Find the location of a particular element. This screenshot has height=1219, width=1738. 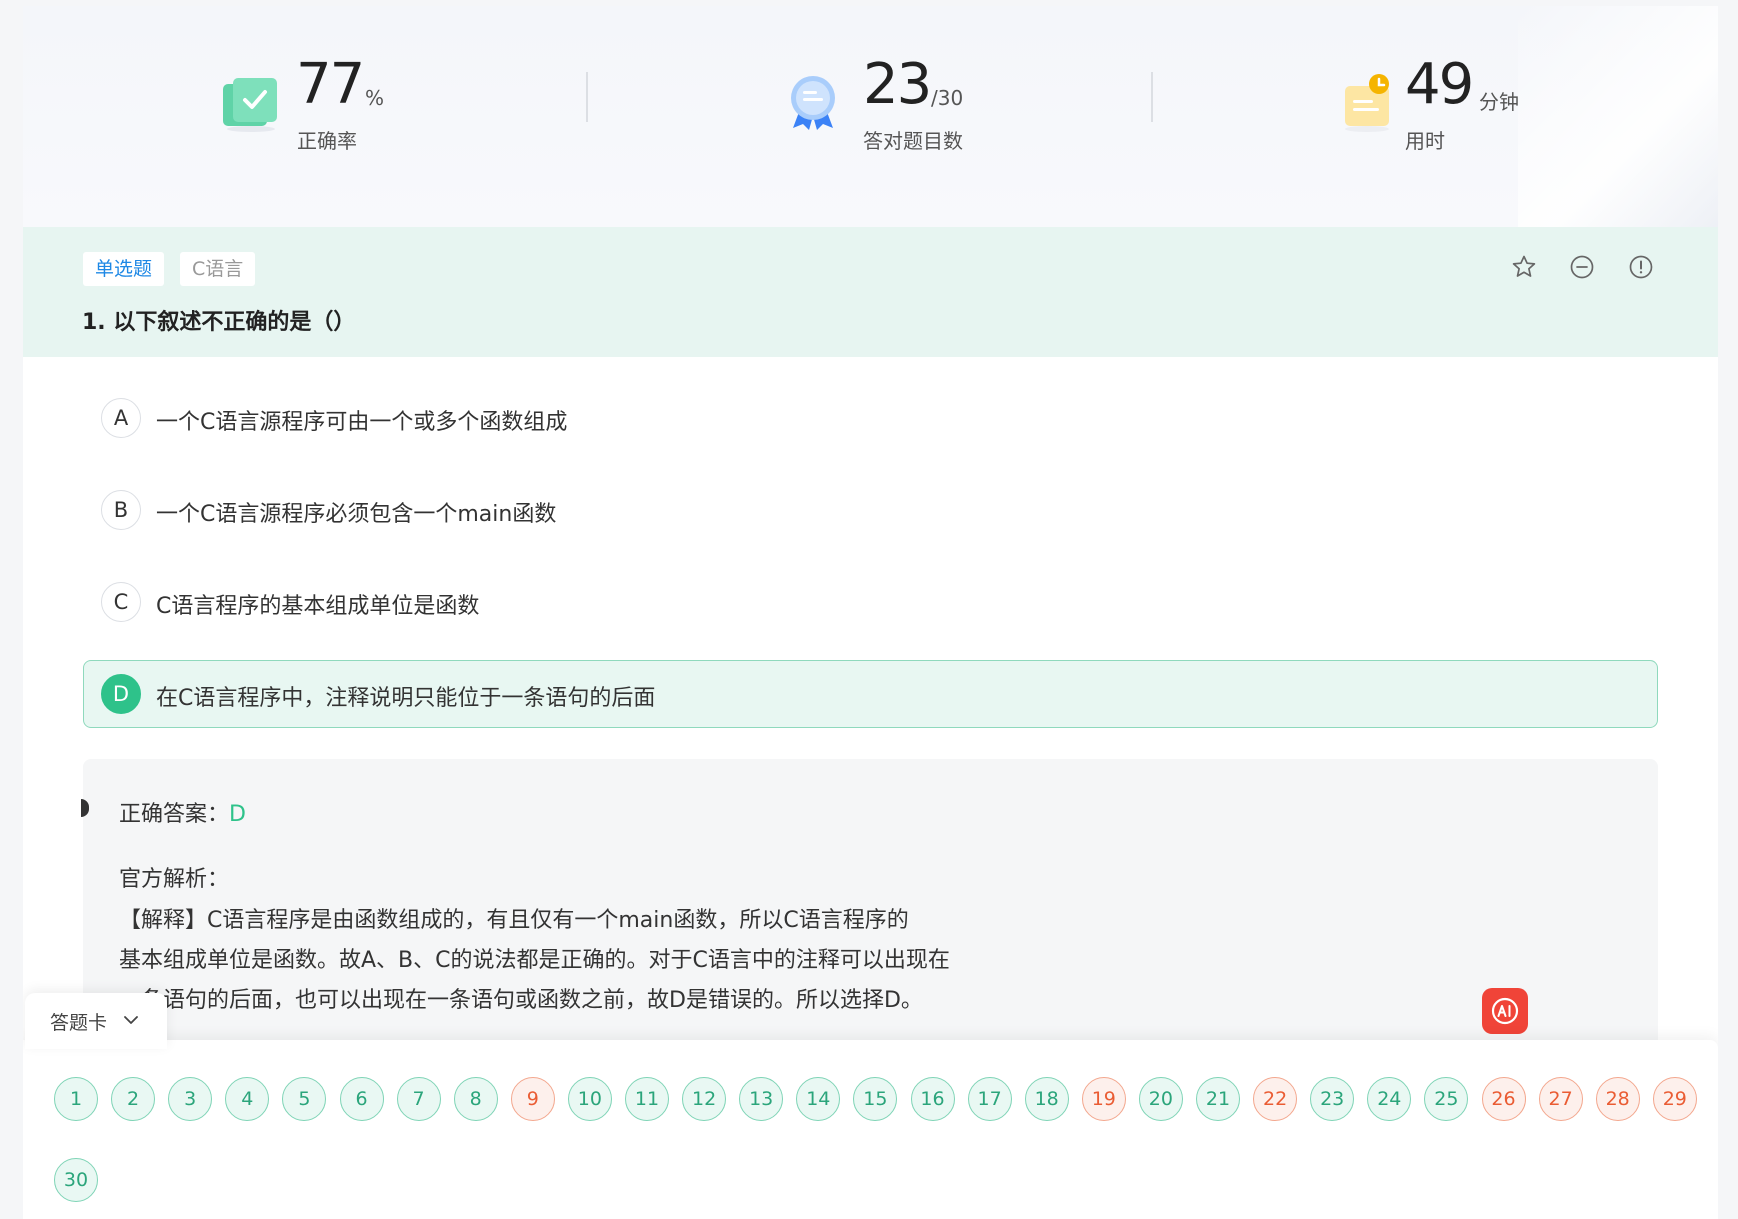

ai-icon is located at coordinates (1505, 1011).